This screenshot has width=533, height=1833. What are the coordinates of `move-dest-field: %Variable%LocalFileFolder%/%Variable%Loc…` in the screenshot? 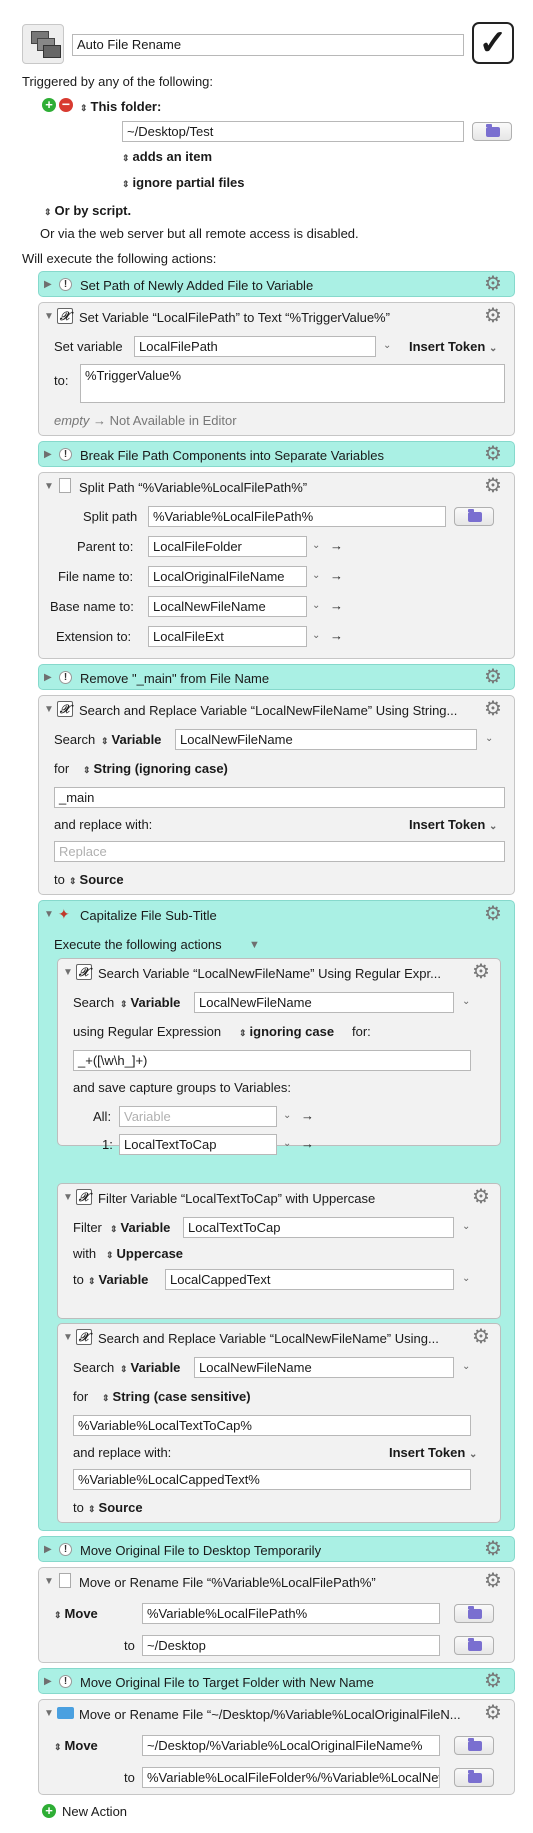 It's located at (291, 1777).